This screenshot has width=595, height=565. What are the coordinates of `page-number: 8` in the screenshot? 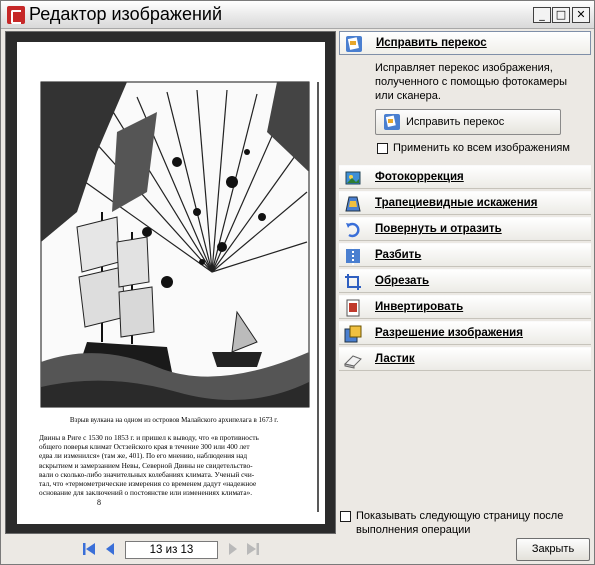 It's located at (99, 502).